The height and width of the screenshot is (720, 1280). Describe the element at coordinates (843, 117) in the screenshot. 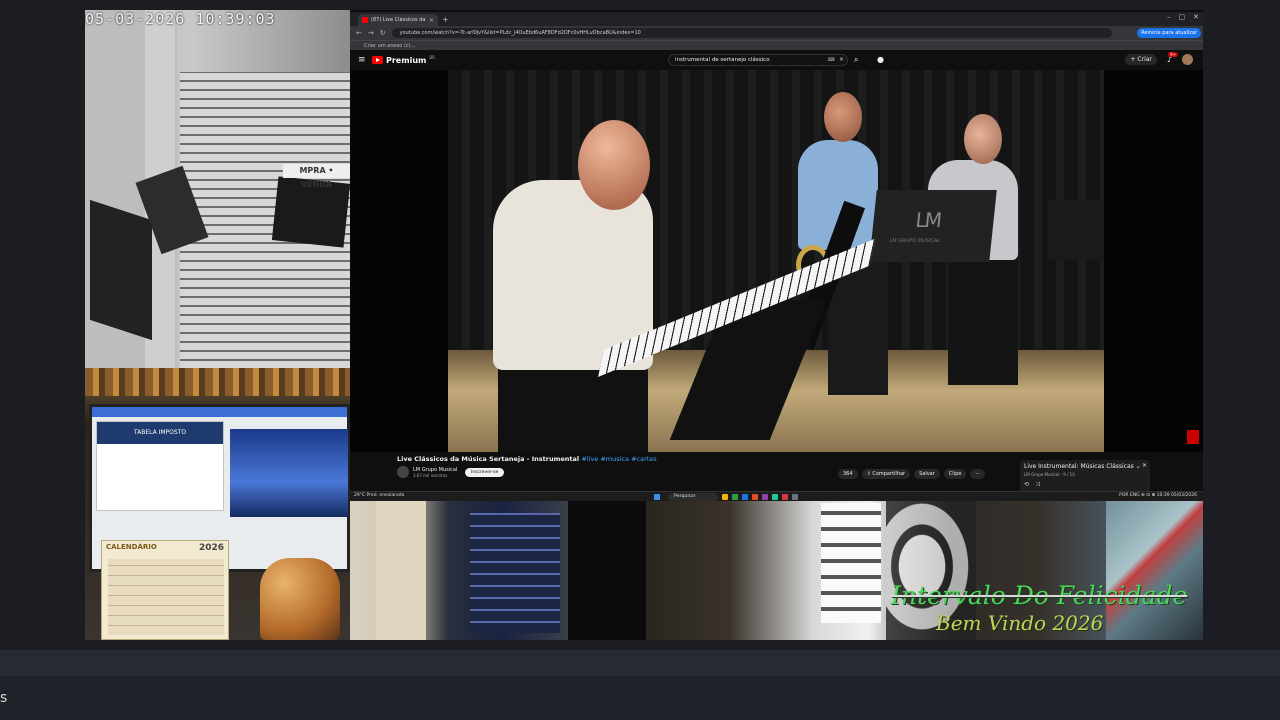

I see `musician-sax` at that location.